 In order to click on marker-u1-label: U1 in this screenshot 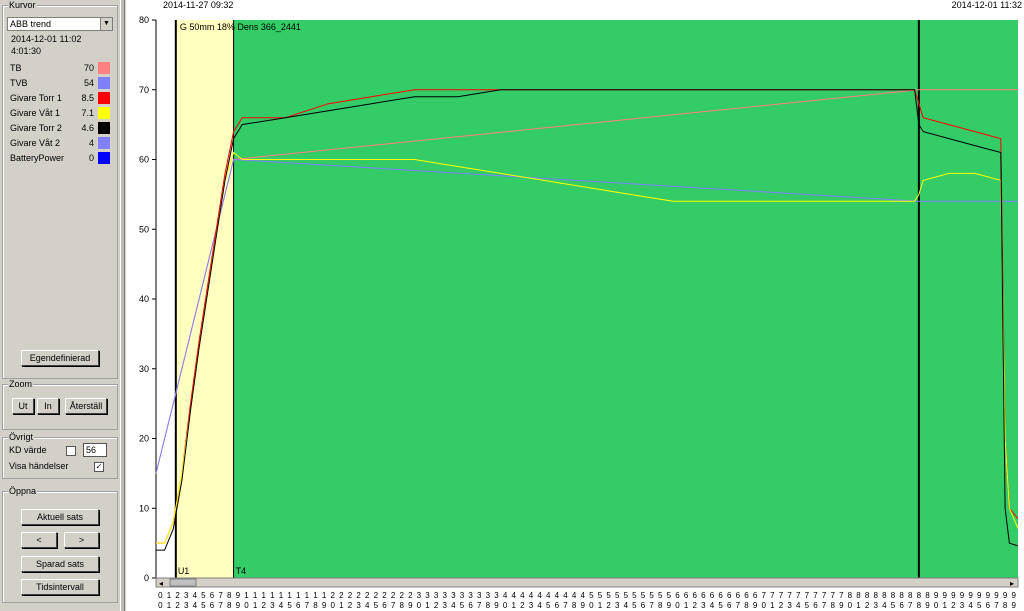, I will do `click(184, 571)`.